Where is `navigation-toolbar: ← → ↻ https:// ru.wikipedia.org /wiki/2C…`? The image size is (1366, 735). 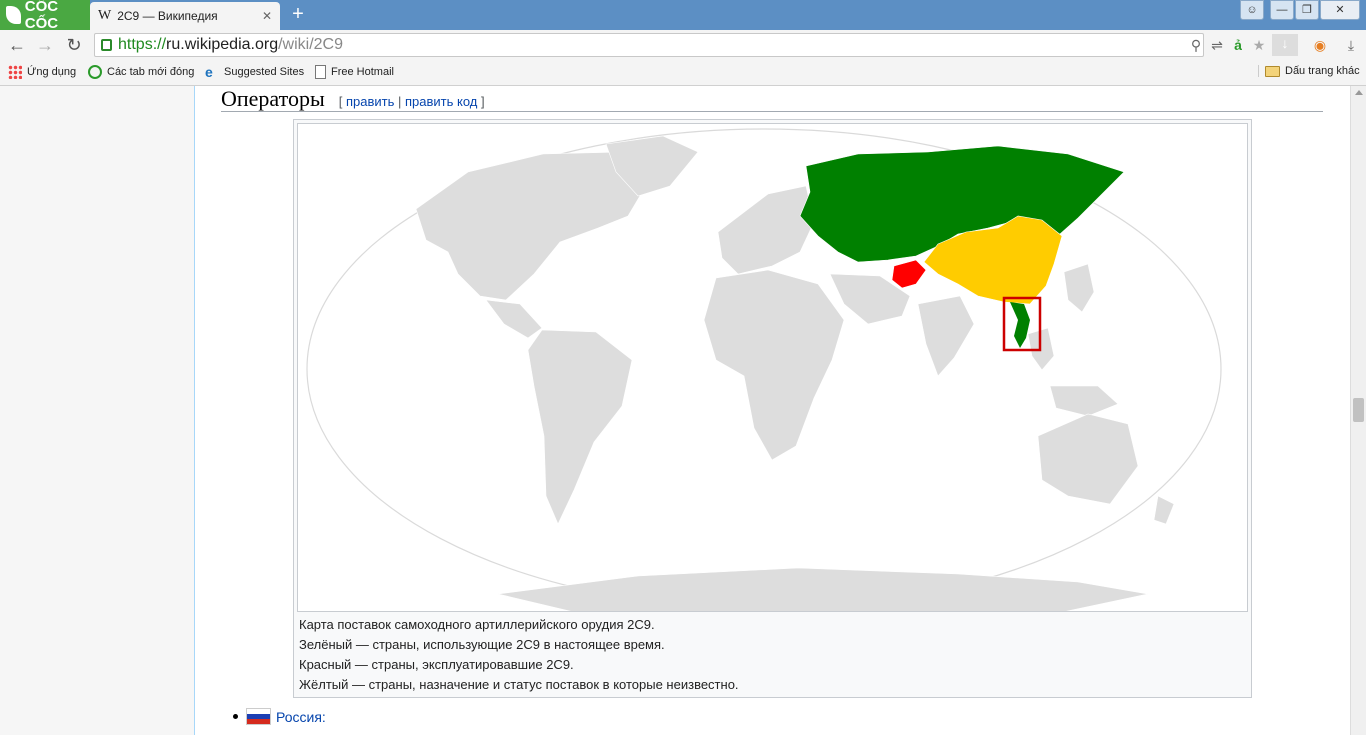
navigation-toolbar: ← → ↻ https:// ru.wikipedia.org /wiki/2C… is located at coordinates (683, 45).